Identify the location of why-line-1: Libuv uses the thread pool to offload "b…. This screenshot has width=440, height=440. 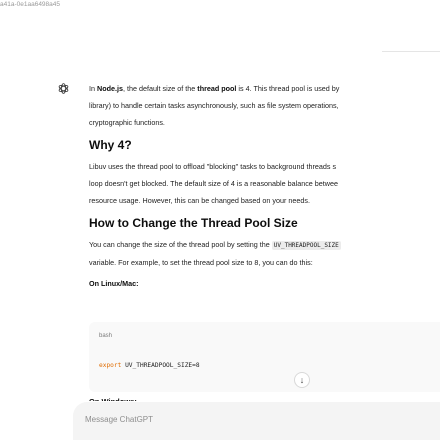
(213, 166).